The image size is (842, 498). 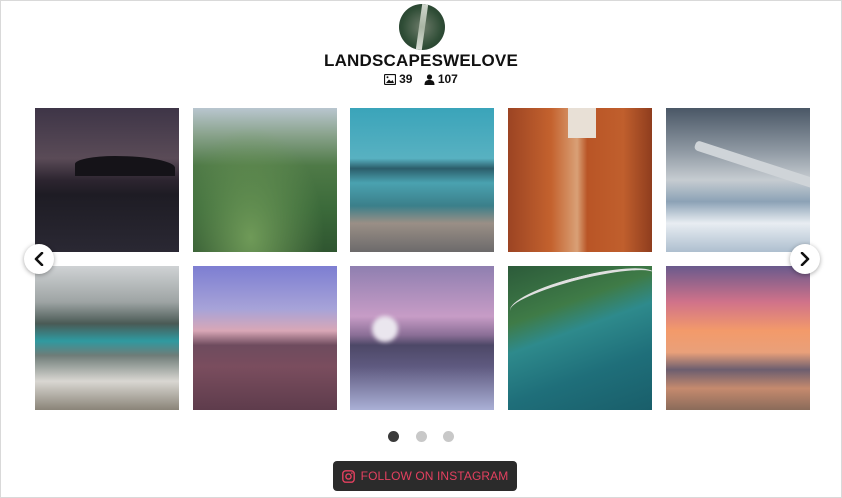 I want to click on pagination-dots, so click(x=421, y=438).